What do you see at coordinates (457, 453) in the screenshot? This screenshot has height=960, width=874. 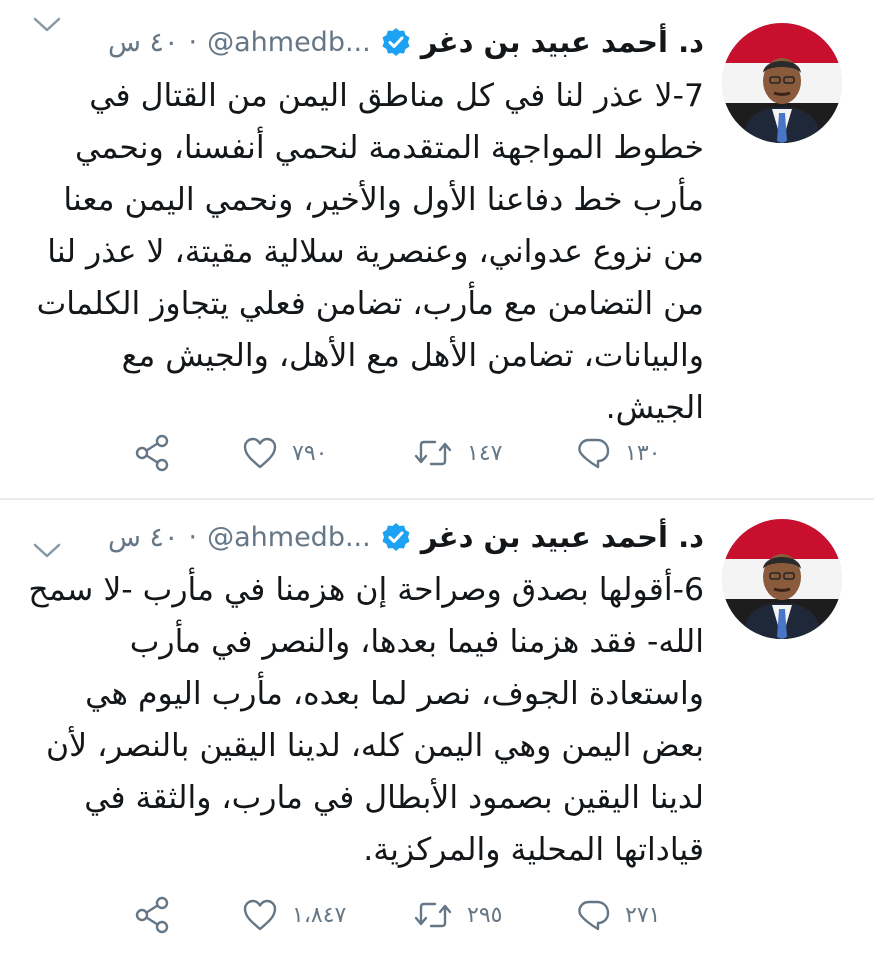 I see `retweet-button: ١٤٧` at bounding box center [457, 453].